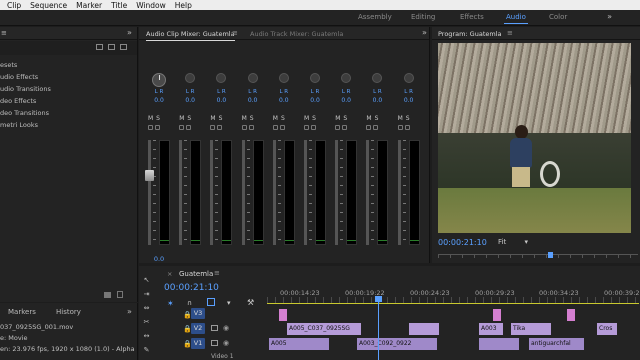 The width and height of the screenshot is (640, 360). What do you see at coordinates (146, 336) in the screenshot?
I see `slip-tool-icon: ↔` at bounding box center [146, 336].